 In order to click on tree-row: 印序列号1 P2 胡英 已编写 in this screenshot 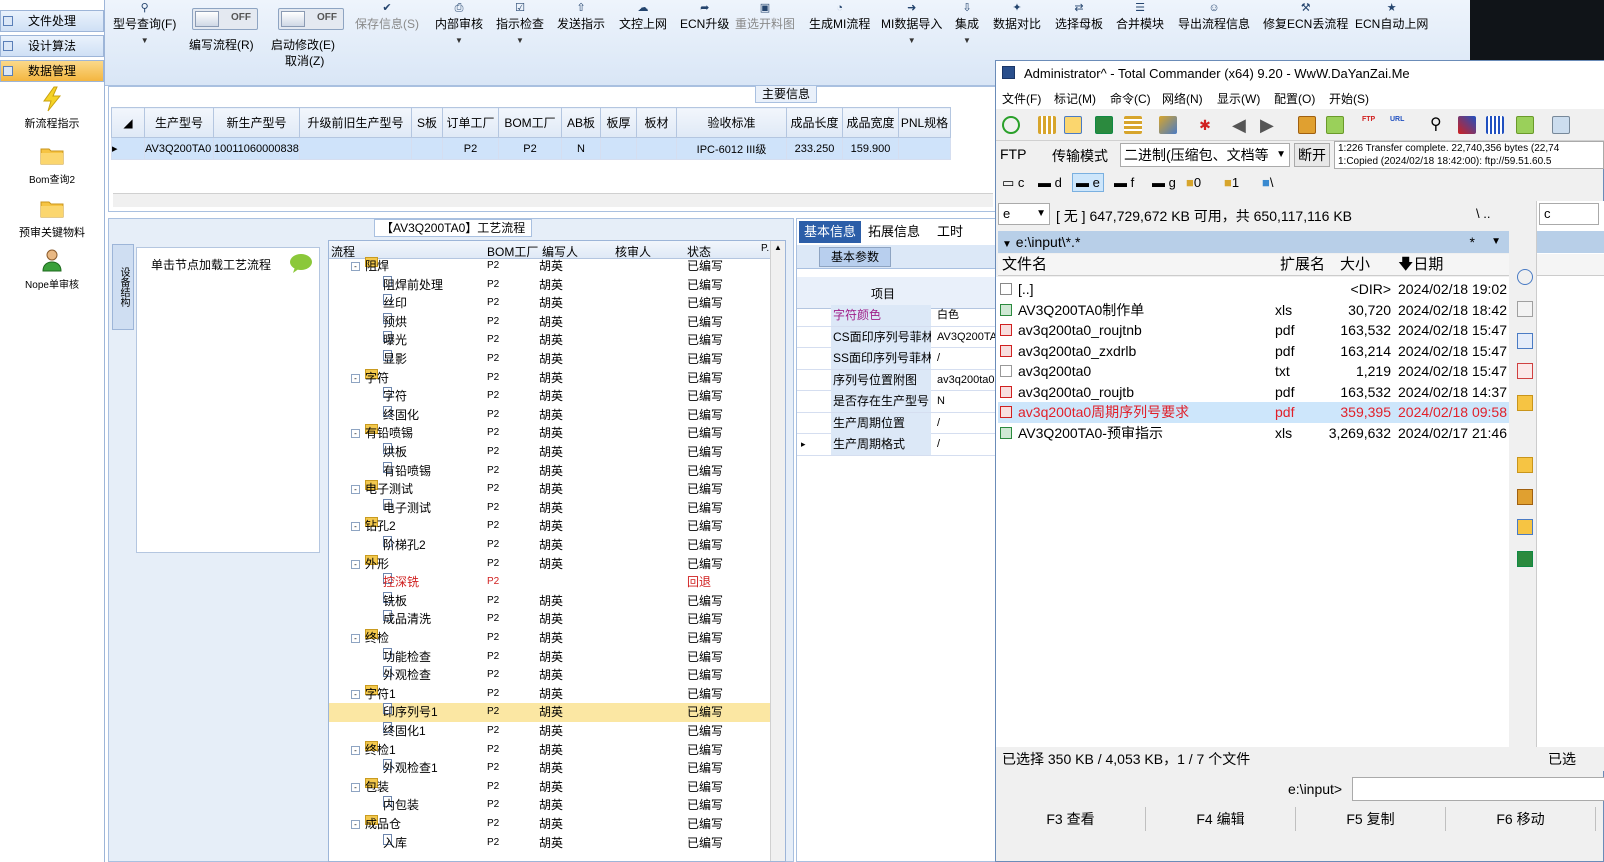, I will do `click(550, 712)`.